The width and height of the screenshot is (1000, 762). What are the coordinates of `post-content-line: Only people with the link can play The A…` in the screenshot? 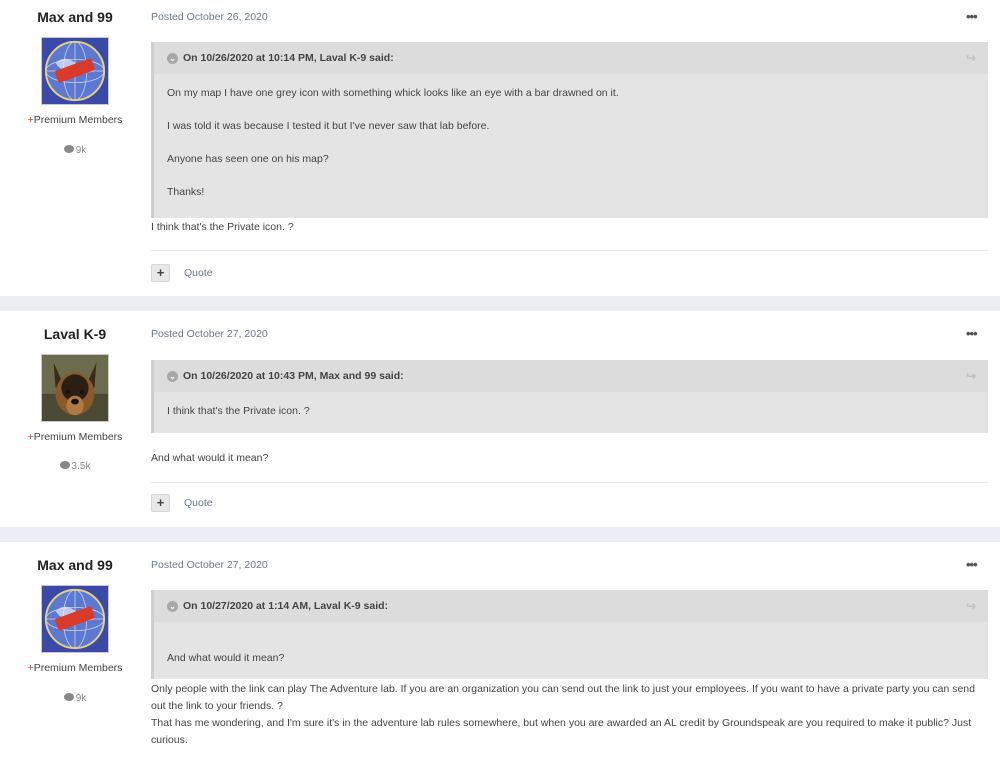 It's located at (563, 697).